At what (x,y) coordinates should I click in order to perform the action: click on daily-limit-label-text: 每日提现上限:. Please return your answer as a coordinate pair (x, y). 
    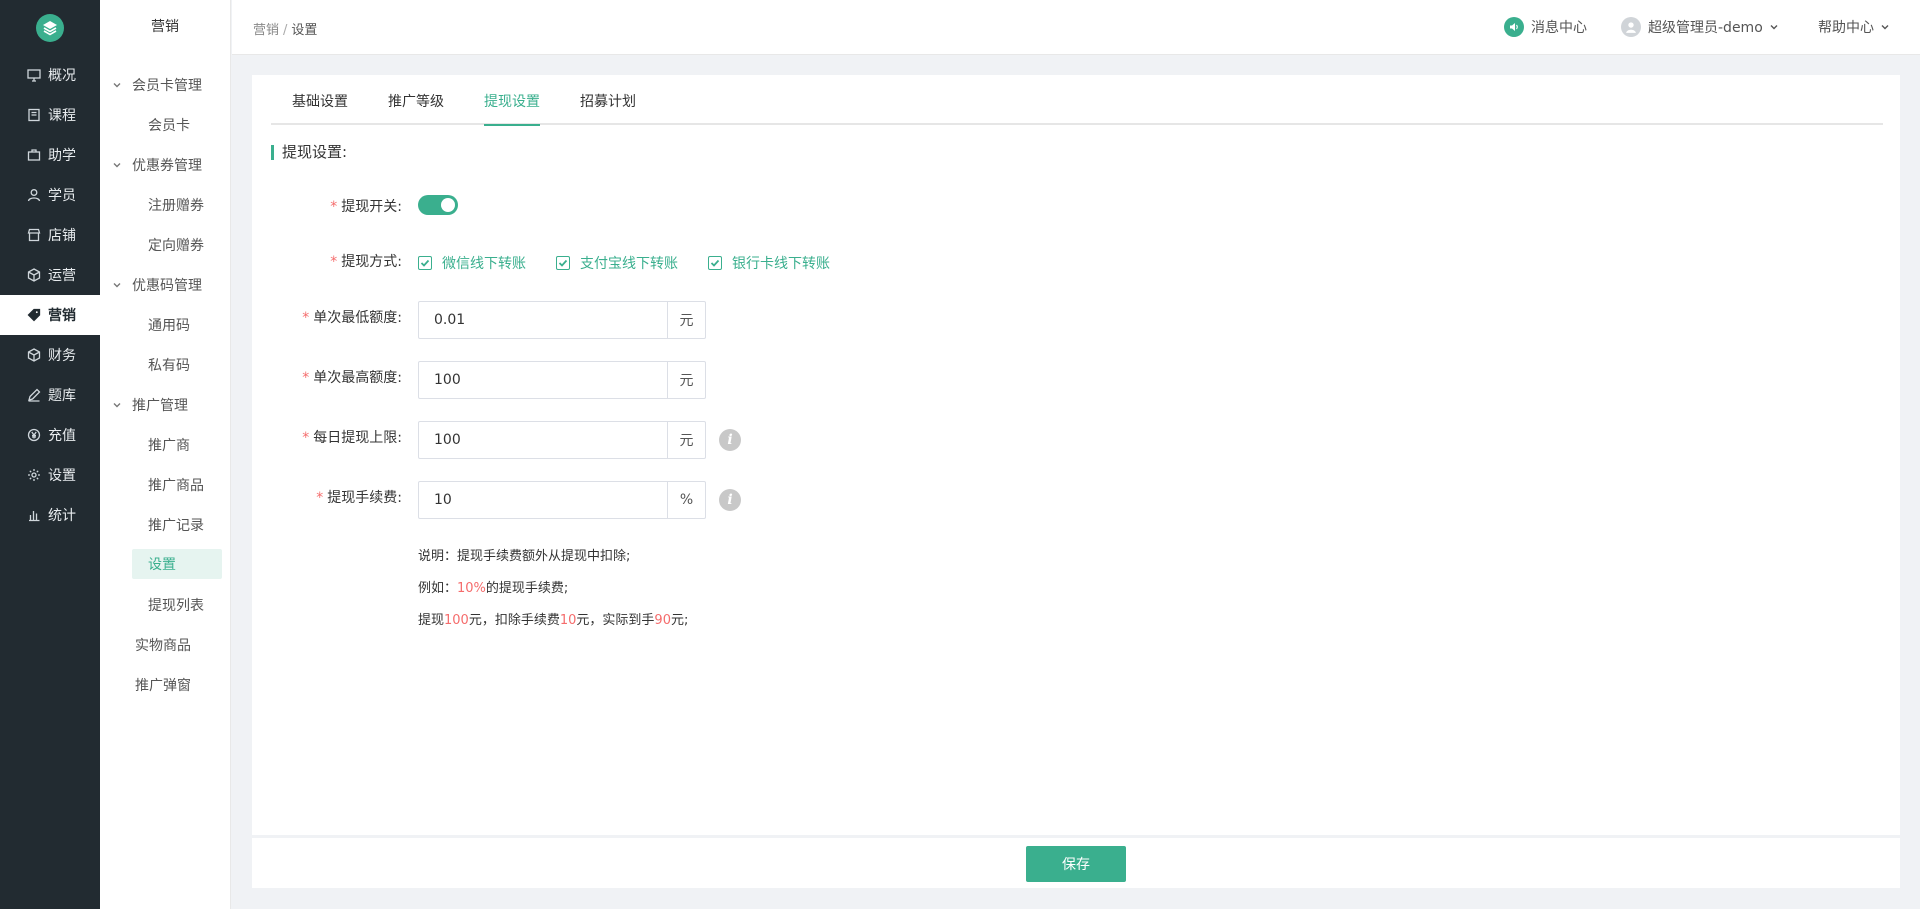
    Looking at the image, I should click on (357, 438).